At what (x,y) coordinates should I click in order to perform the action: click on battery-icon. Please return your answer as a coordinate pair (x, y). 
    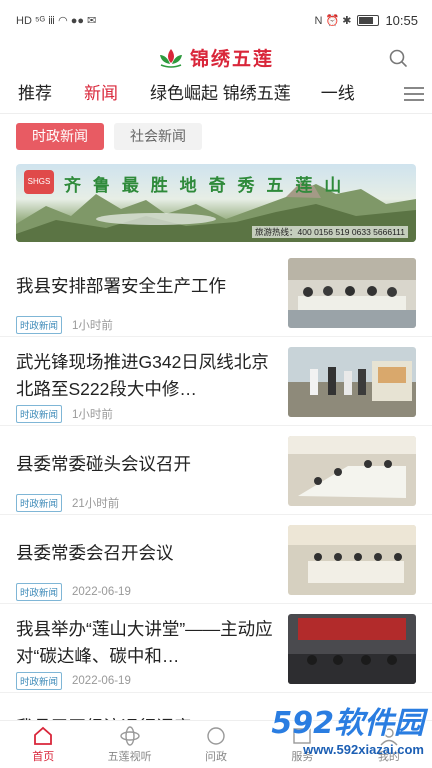
    Looking at the image, I should click on (368, 20).